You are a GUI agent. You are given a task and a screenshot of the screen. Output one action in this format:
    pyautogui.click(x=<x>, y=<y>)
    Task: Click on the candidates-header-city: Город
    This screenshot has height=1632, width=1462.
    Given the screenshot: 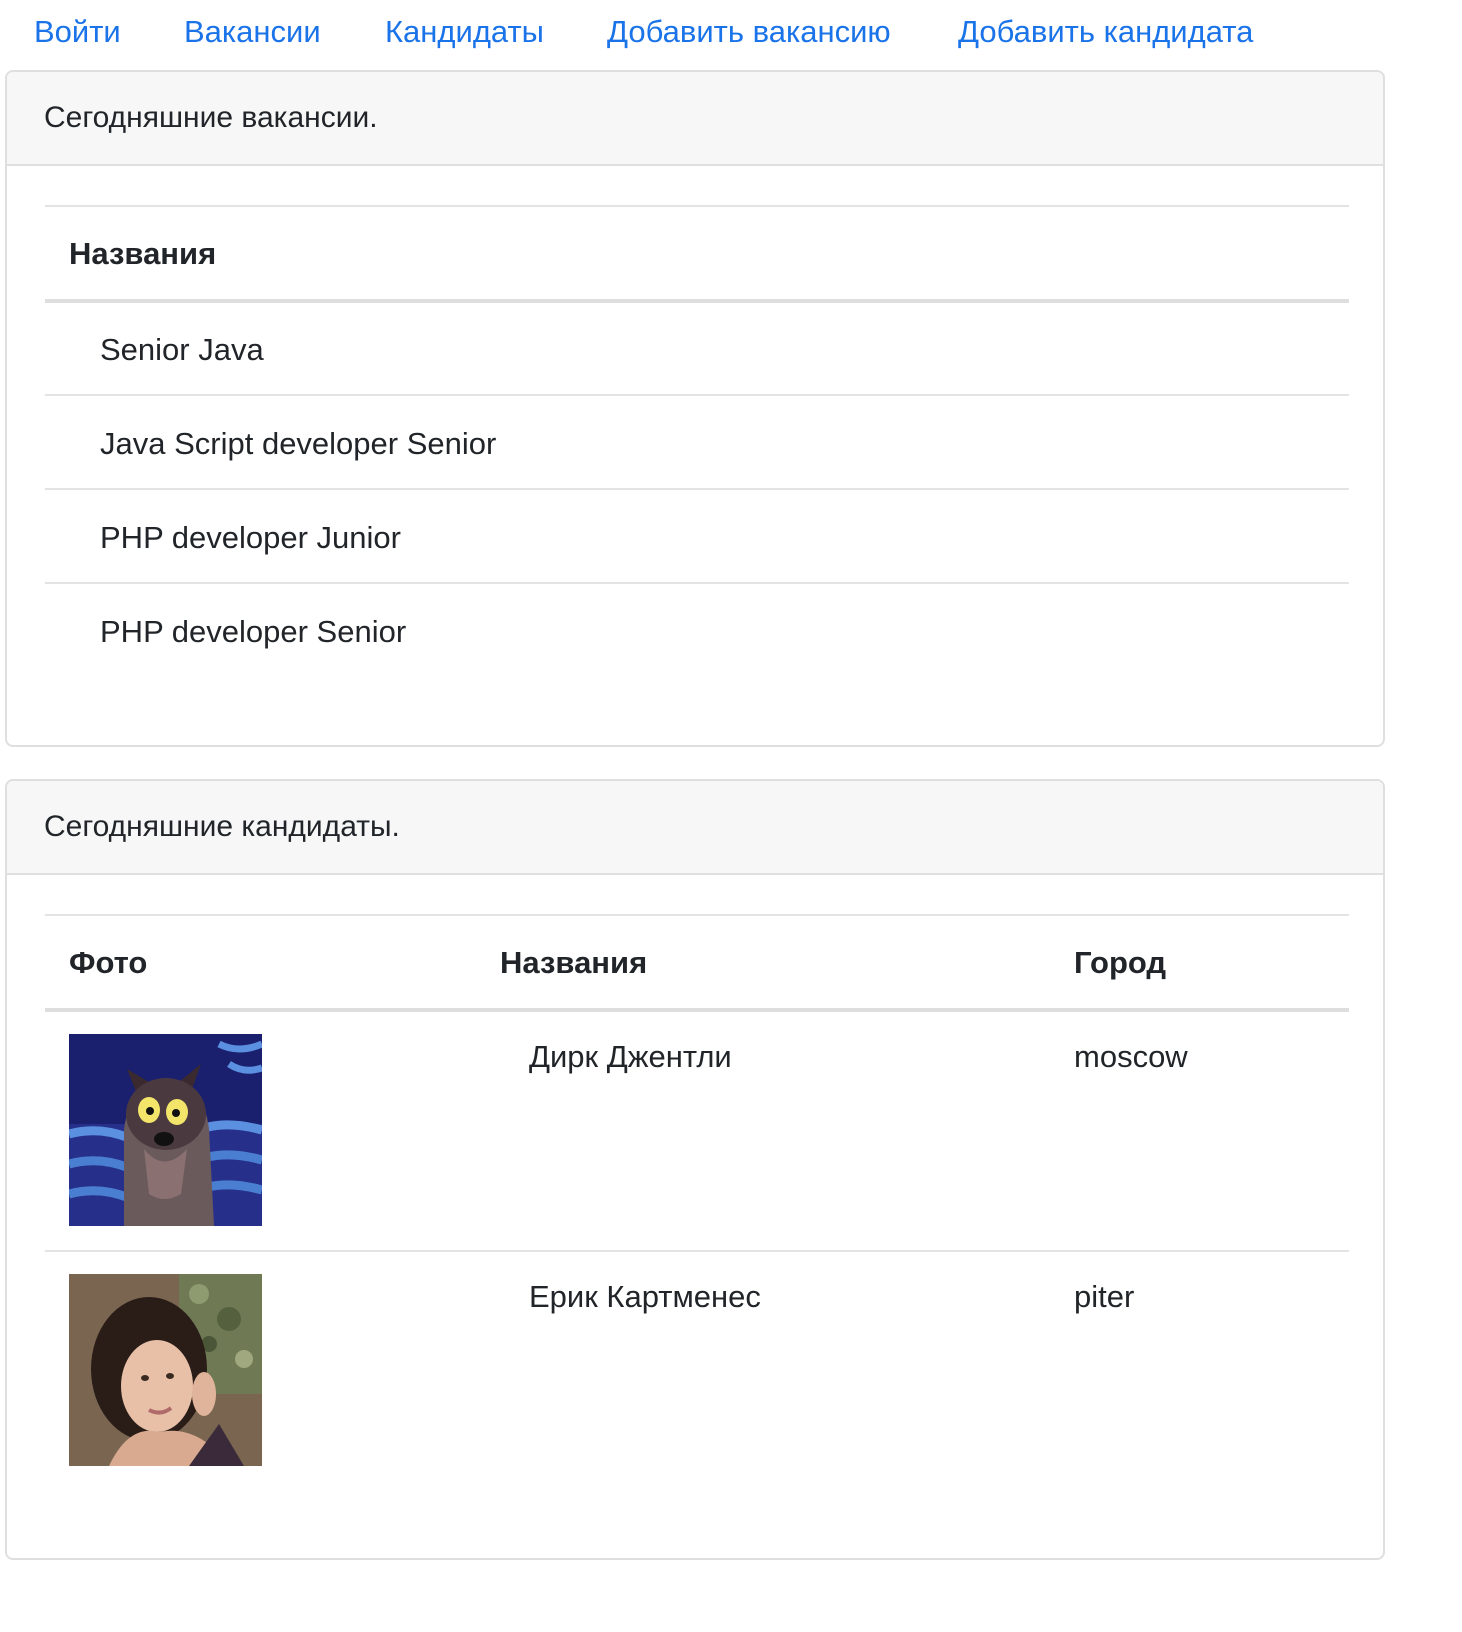 What is the action you would take?
    pyautogui.click(x=1120, y=962)
    